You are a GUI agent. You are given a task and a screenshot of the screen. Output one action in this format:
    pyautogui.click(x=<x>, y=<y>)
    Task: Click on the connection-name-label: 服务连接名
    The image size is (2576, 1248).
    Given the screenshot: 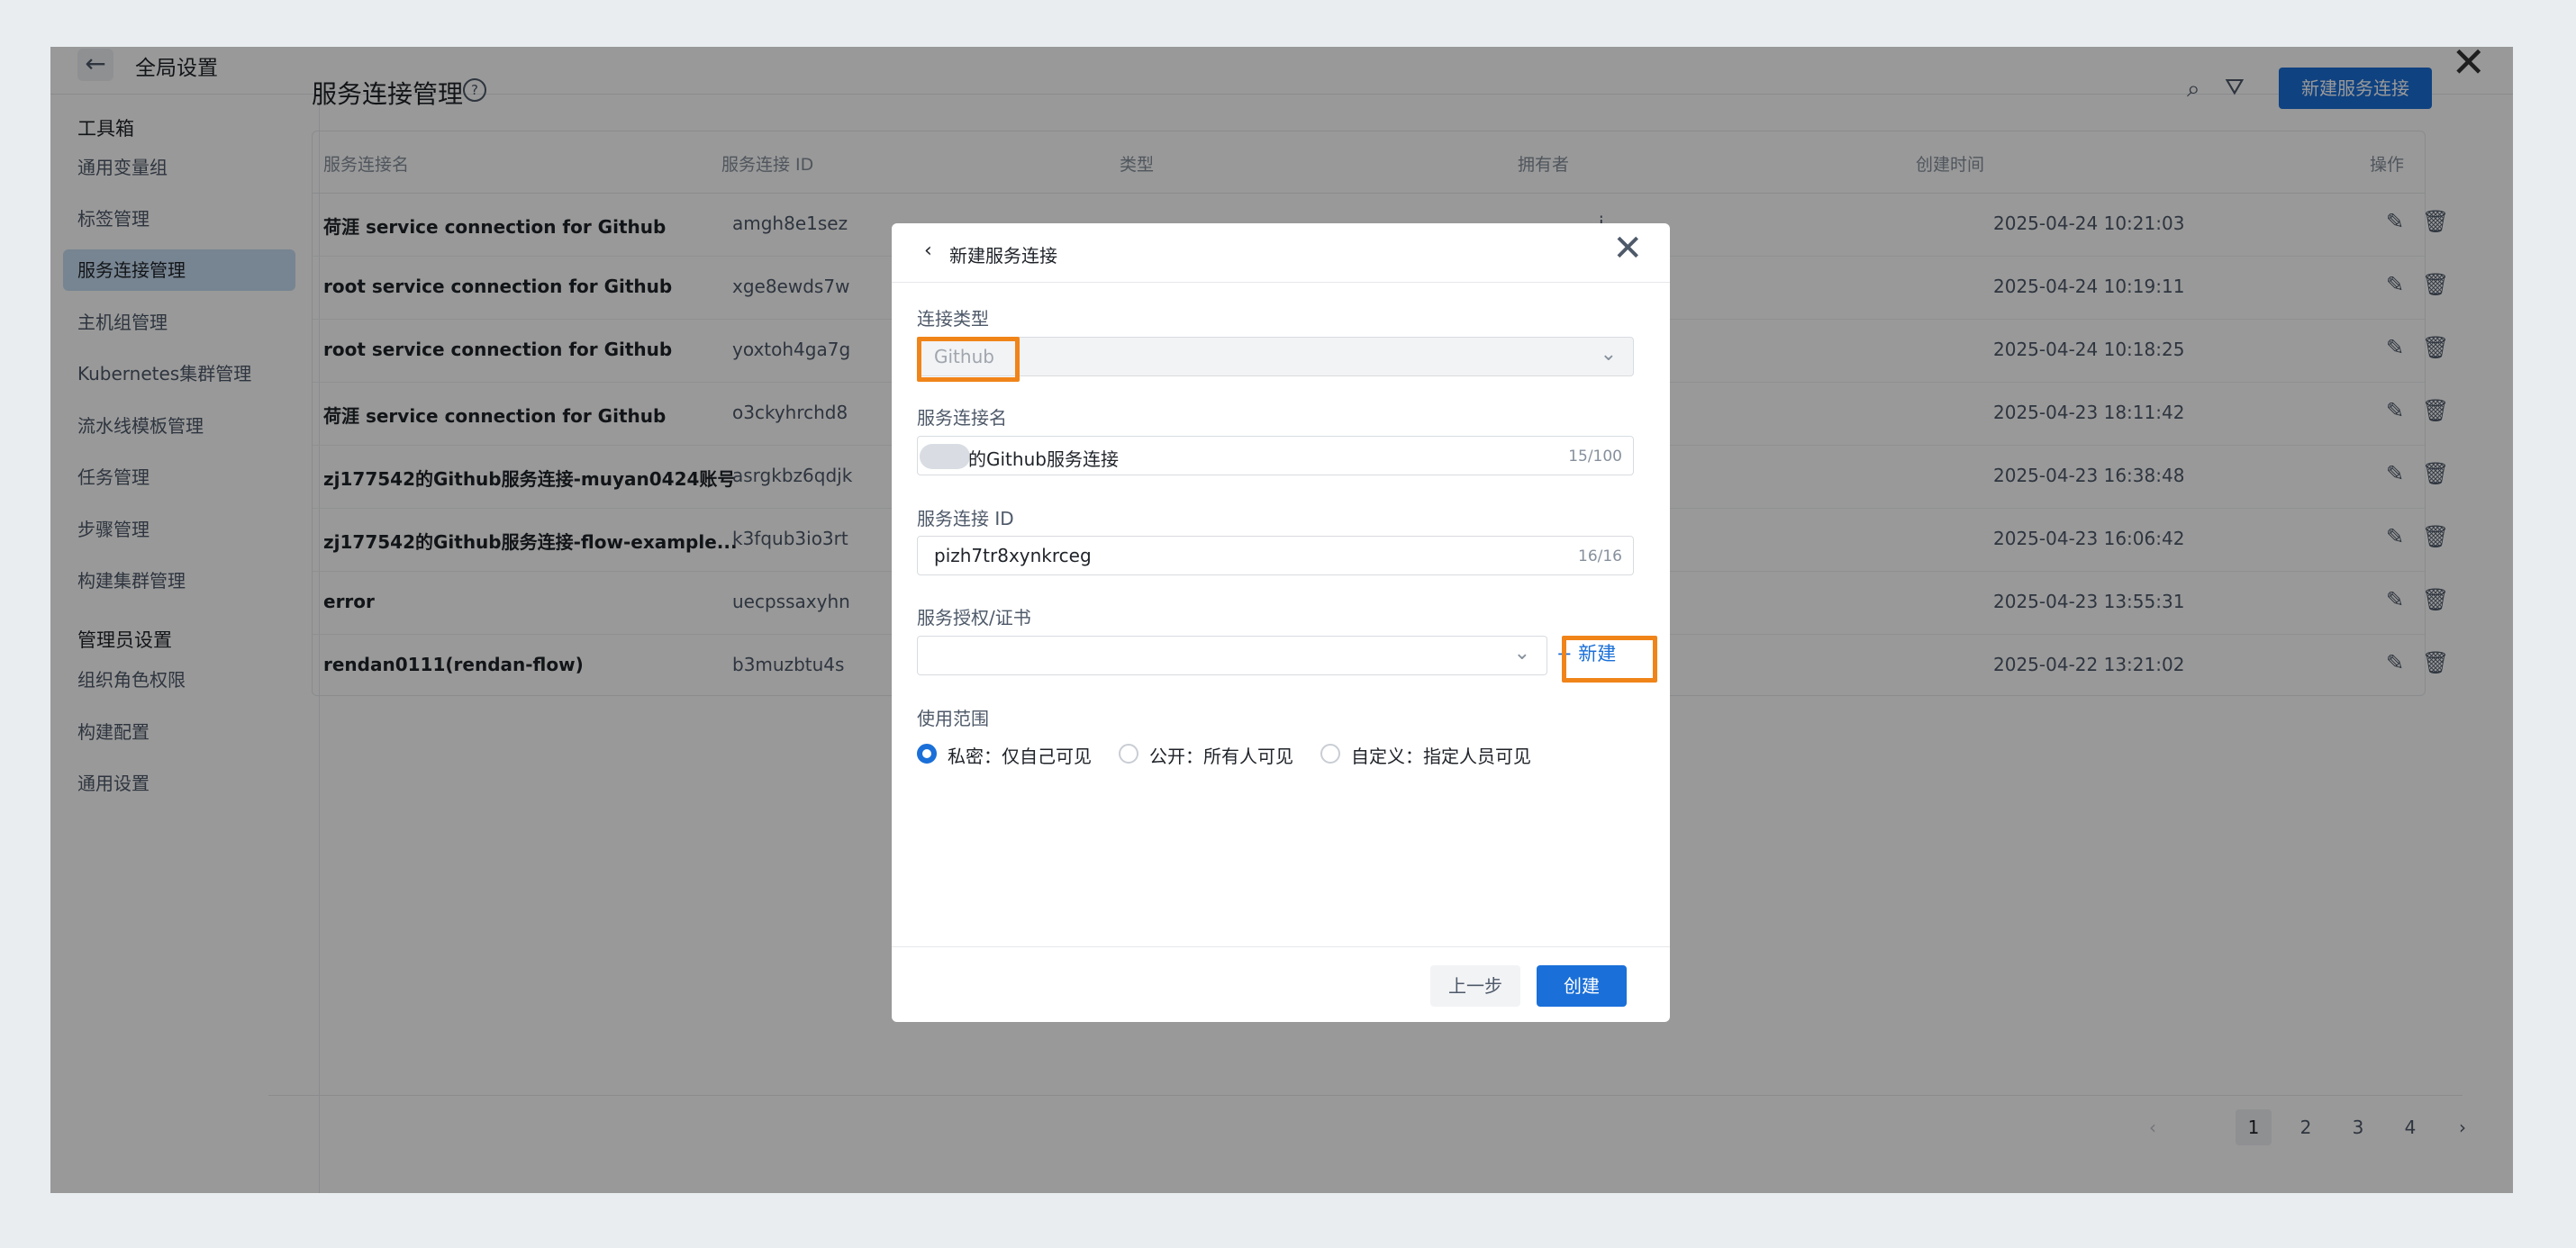 What is the action you would take?
    pyautogui.click(x=962, y=418)
    